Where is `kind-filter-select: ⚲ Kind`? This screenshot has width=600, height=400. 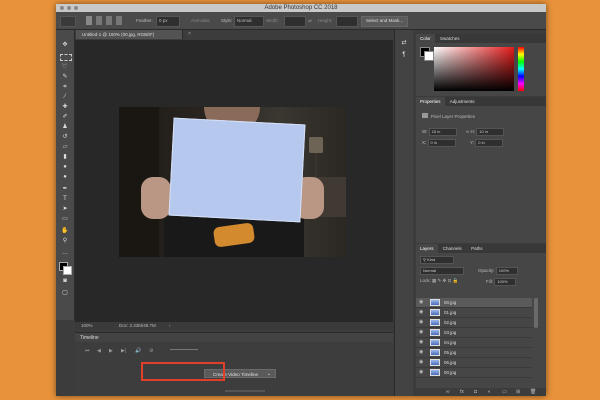
kind-filter-select: ⚲ Kind is located at coordinates (437, 260).